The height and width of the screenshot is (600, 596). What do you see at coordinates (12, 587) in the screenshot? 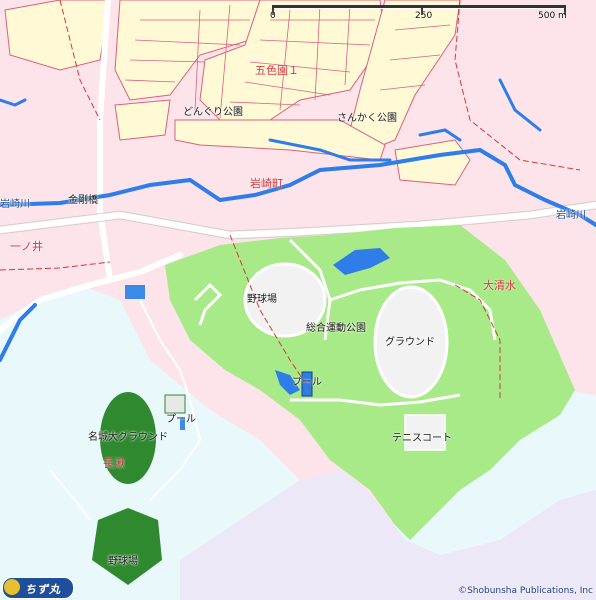
I see `logo-badge-icon` at bounding box center [12, 587].